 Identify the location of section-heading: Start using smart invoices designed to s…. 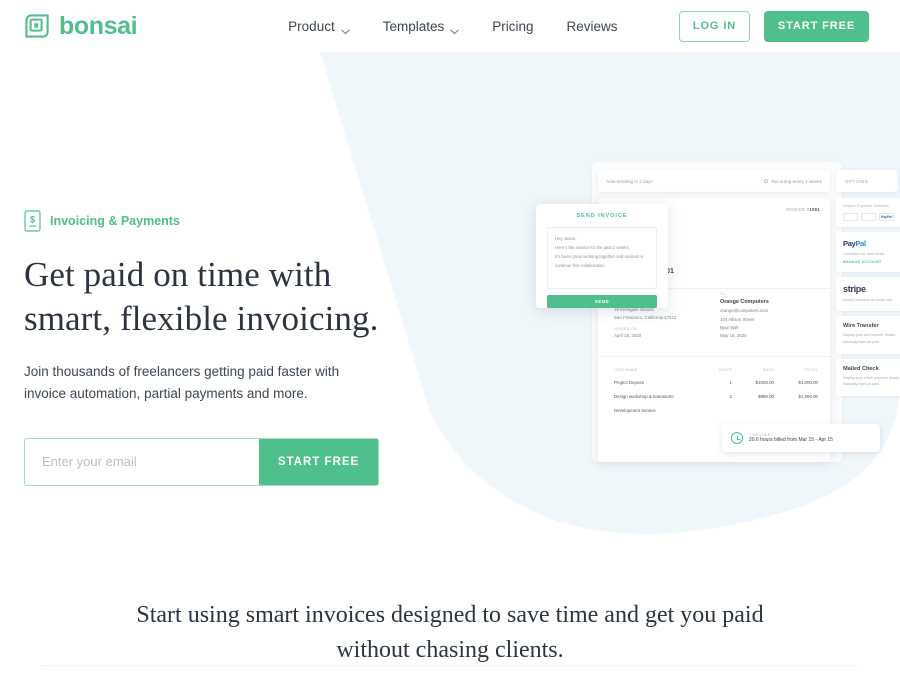
(450, 633).